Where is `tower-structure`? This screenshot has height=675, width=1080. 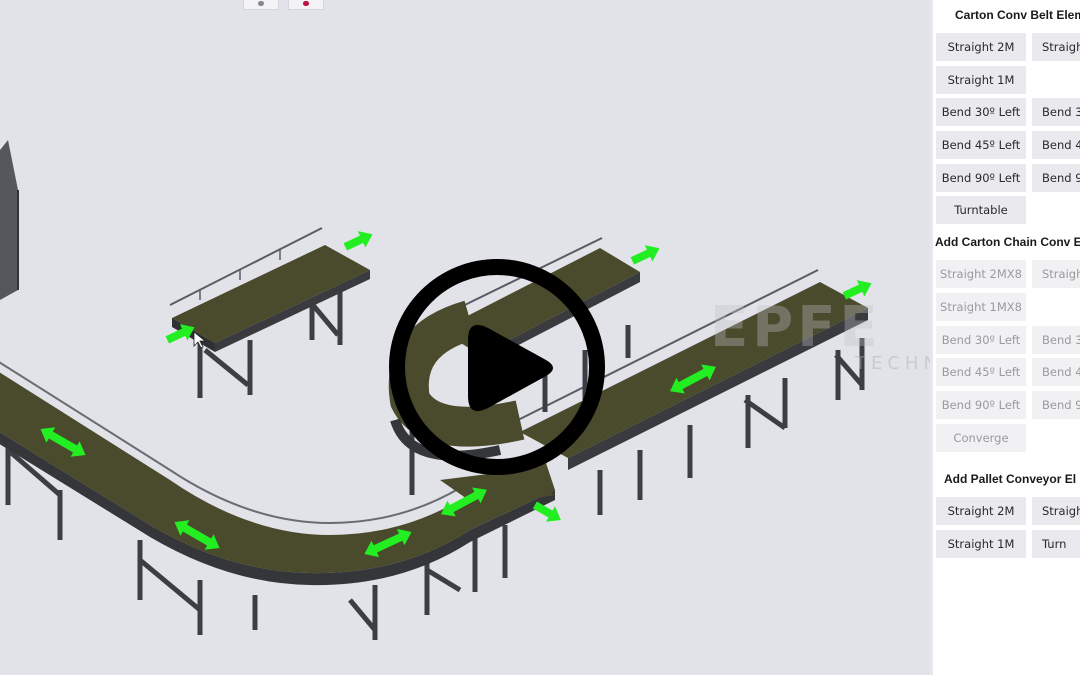
tower-structure is located at coordinates (9, 220).